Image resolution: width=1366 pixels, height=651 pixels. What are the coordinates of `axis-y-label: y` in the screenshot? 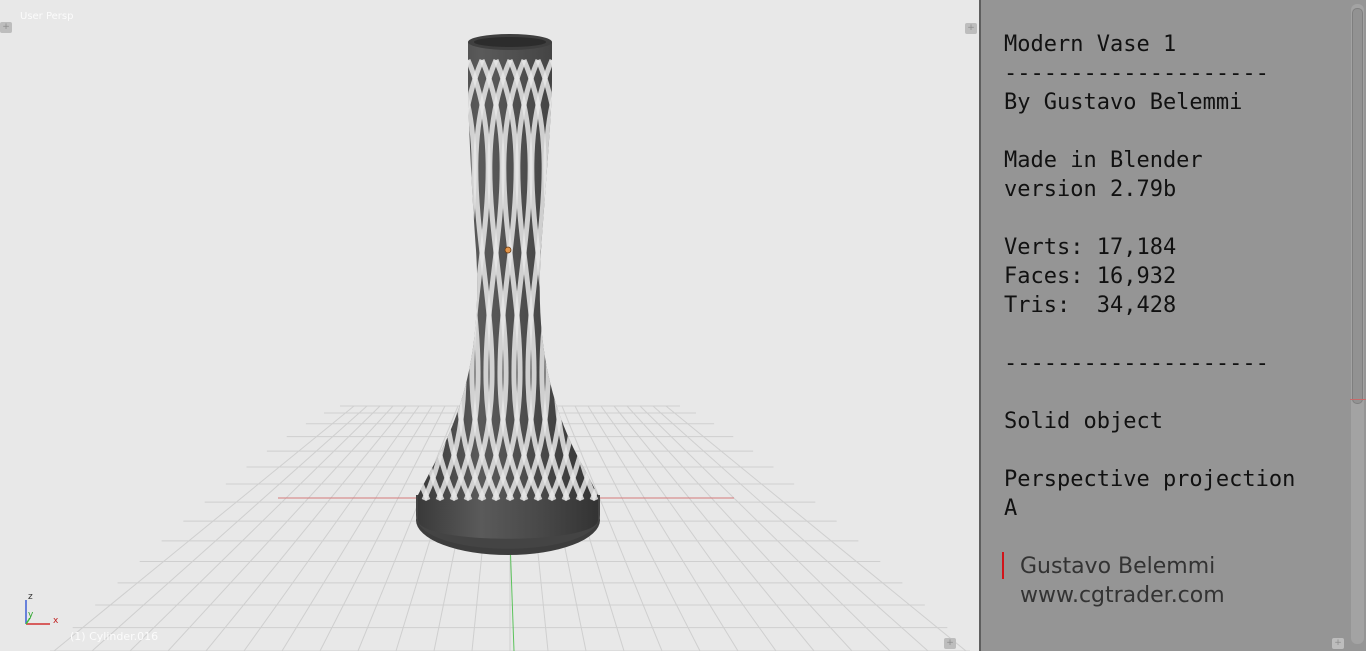 It's located at (31, 615).